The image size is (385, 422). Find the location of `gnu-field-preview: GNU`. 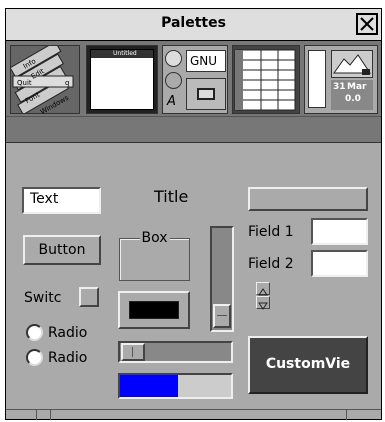

gnu-field-preview: GNU is located at coordinates (206, 61).